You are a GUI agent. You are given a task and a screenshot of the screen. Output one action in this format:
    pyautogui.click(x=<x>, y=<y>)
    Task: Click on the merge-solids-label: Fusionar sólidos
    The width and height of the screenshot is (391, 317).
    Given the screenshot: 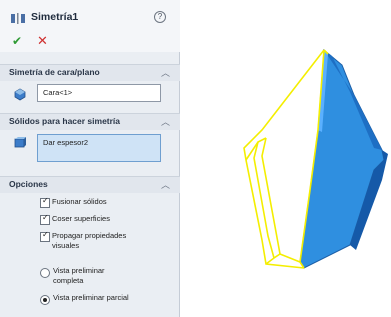 What is the action you would take?
    pyautogui.click(x=79, y=201)
    